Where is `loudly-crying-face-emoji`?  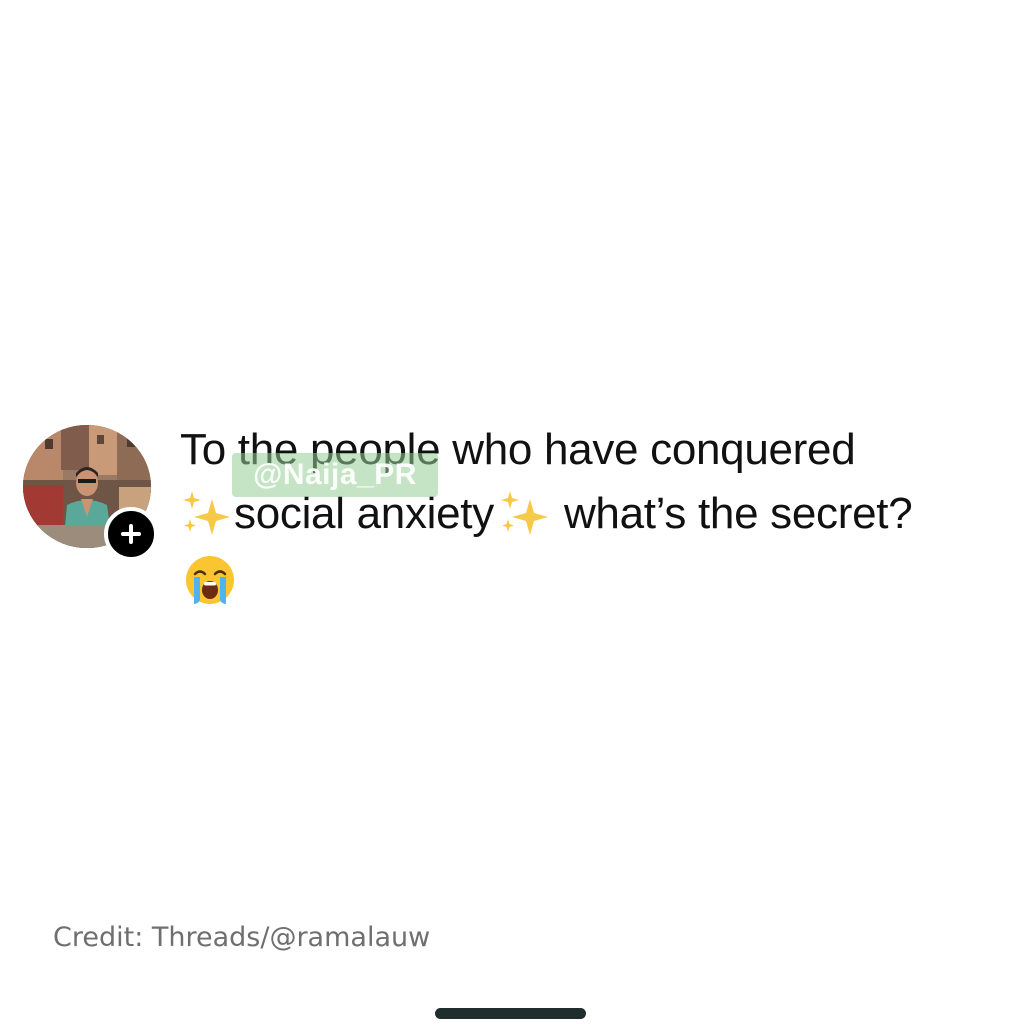 loudly-crying-face-emoji is located at coordinates (210, 580).